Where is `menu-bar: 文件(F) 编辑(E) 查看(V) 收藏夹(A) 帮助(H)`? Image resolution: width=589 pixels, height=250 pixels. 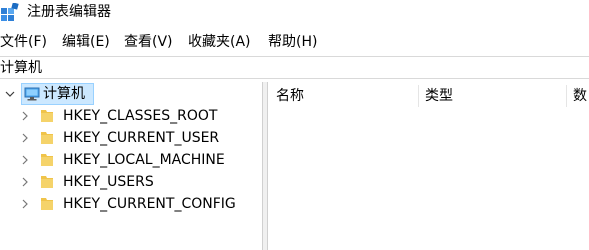 menu-bar: 文件(F) 编辑(E) 查看(V) 收藏夹(A) 帮助(H) is located at coordinates (294, 42).